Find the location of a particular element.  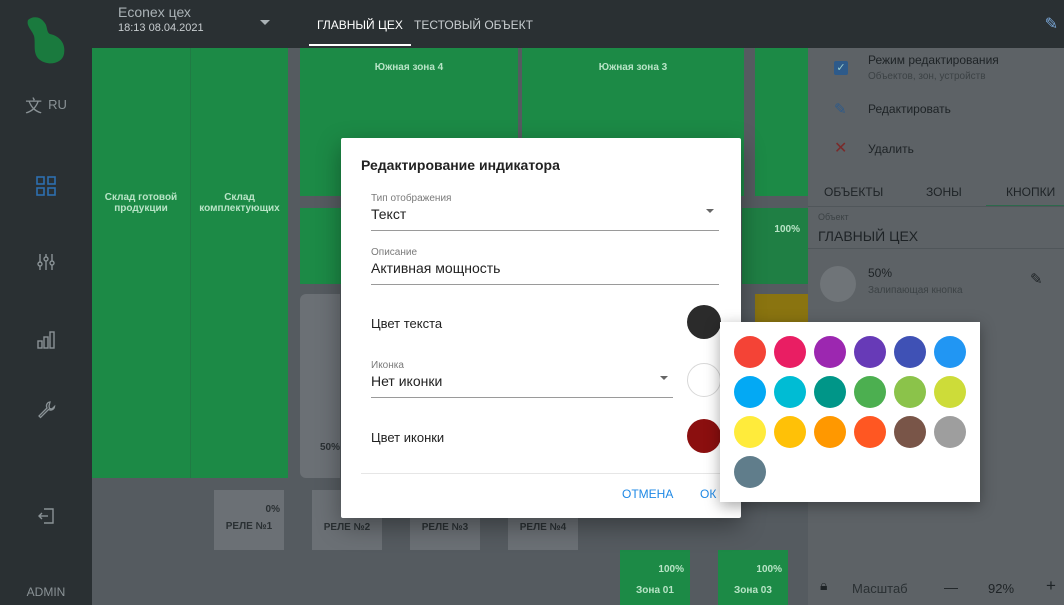

edit-mode-title: Режим редактирования is located at coordinates (933, 60).